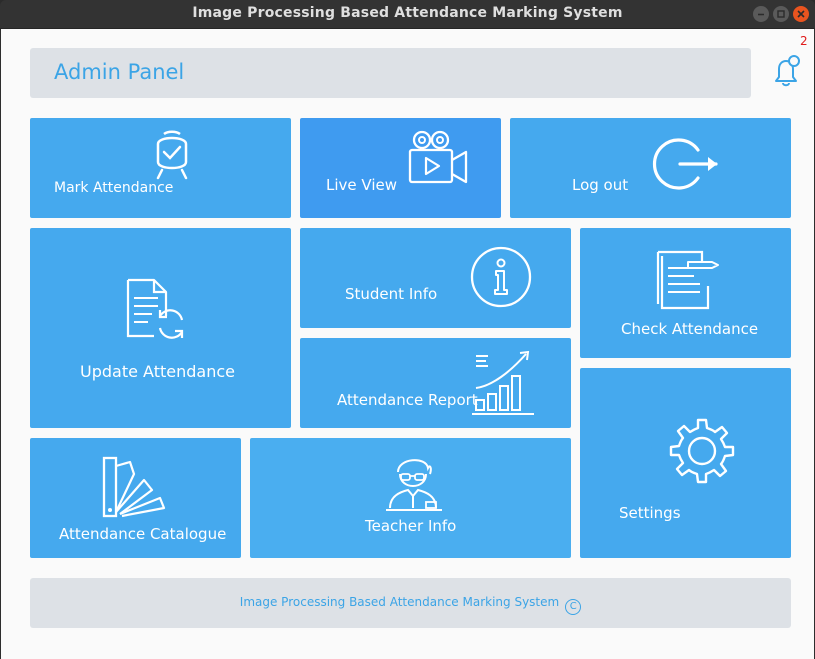 The image size is (815, 659). I want to click on settings-tile: Settings, so click(685, 463).